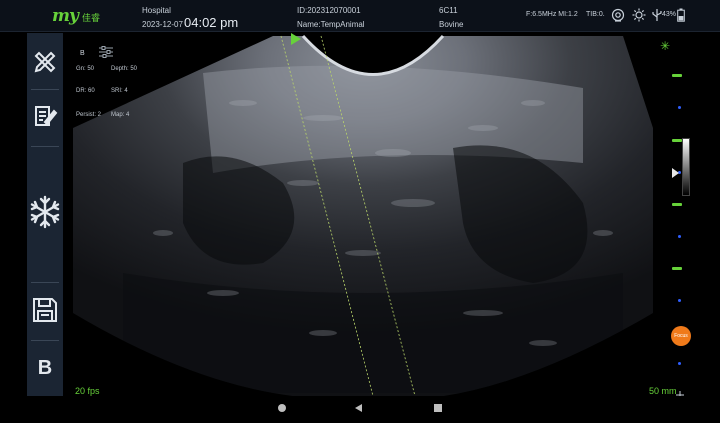 This screenshot has width=720, height=423. I want to click on brand-logo: my 佳睿, so click(78, 15).